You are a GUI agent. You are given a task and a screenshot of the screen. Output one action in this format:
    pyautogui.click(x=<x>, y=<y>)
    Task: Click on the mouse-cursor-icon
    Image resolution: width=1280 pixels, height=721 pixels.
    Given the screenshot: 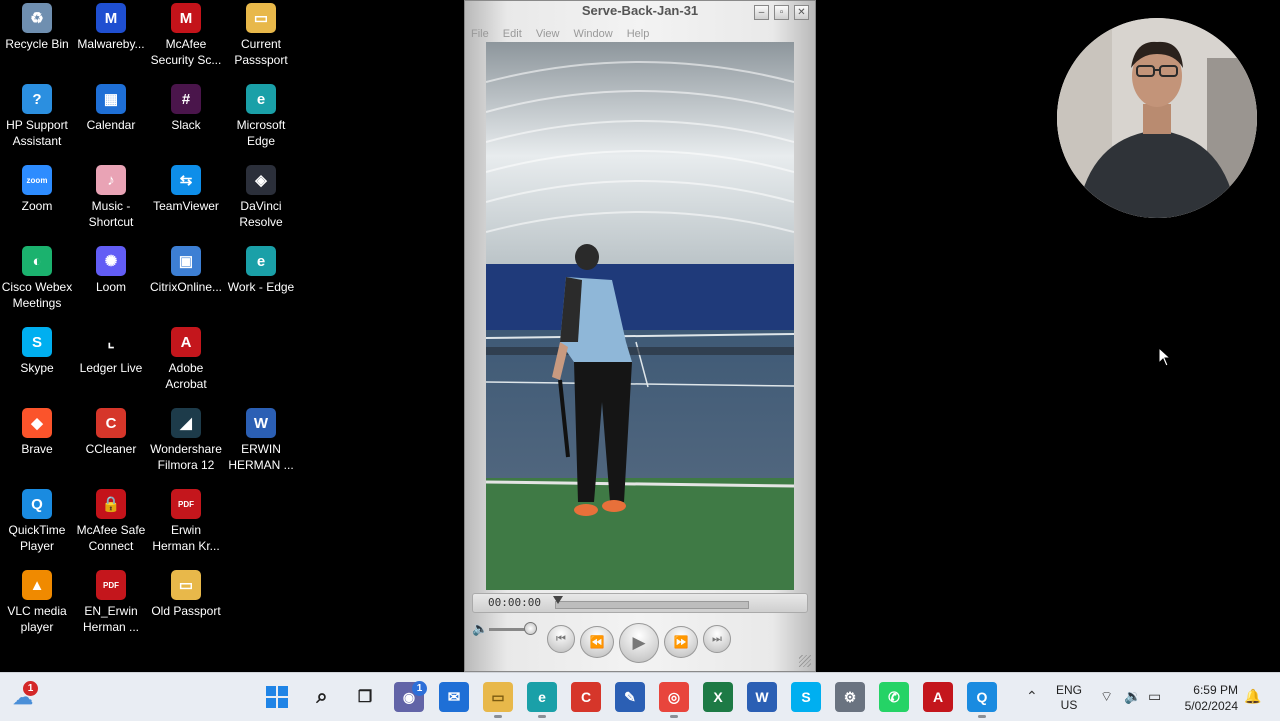 What is the action you would take?
    pyautogui.click(x=1165, y=357)
    